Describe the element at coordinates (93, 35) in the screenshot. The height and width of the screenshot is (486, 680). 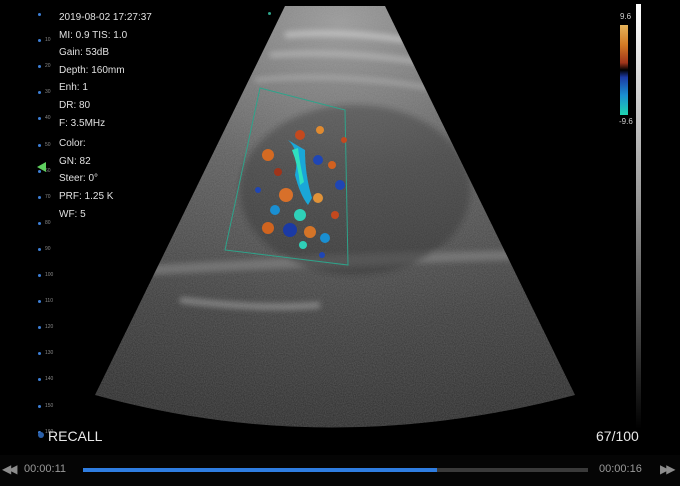
I see `mi-tis: MI: 0.9 TIS: 1.0` at that location.